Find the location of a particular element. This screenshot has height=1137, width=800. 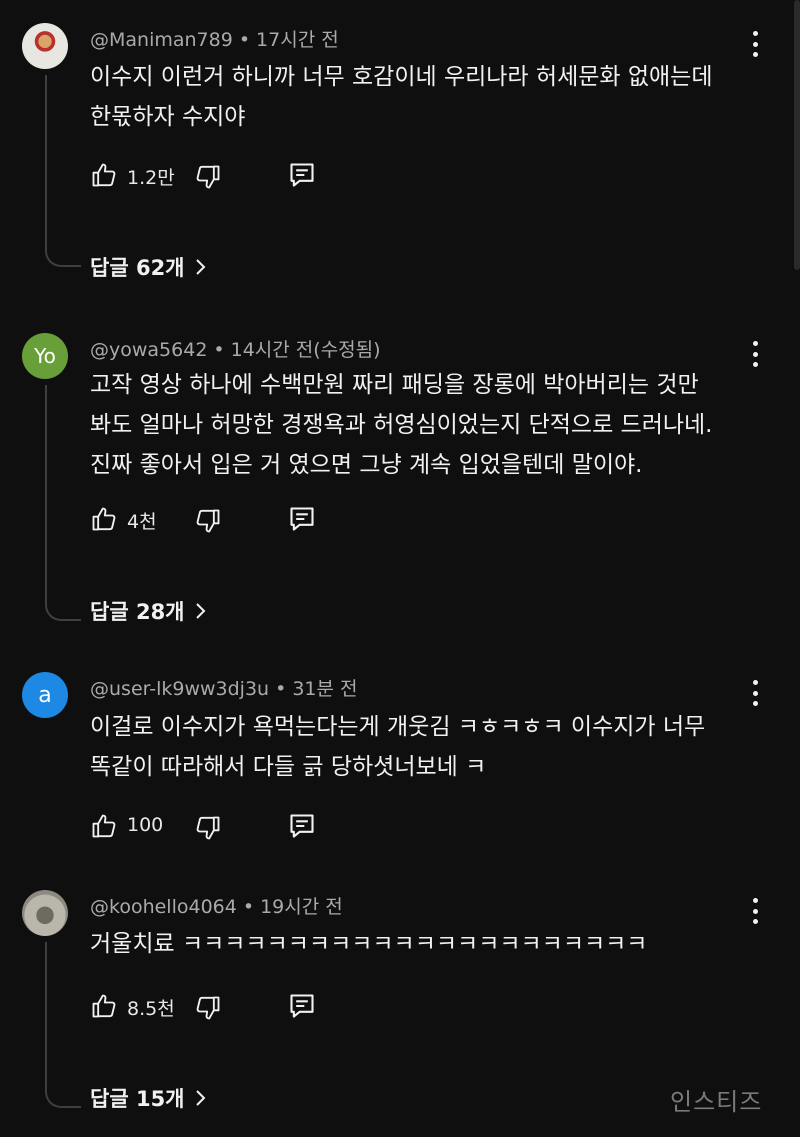

comment-line: 거울치료 ㅋㅋㅋㅋㅋㅋㅋㅋㅋㅋㅋㅋㅋㅋㅋㅋㅋㅋㅋㅋㅋㅋ is located at coordinates (369, 944).